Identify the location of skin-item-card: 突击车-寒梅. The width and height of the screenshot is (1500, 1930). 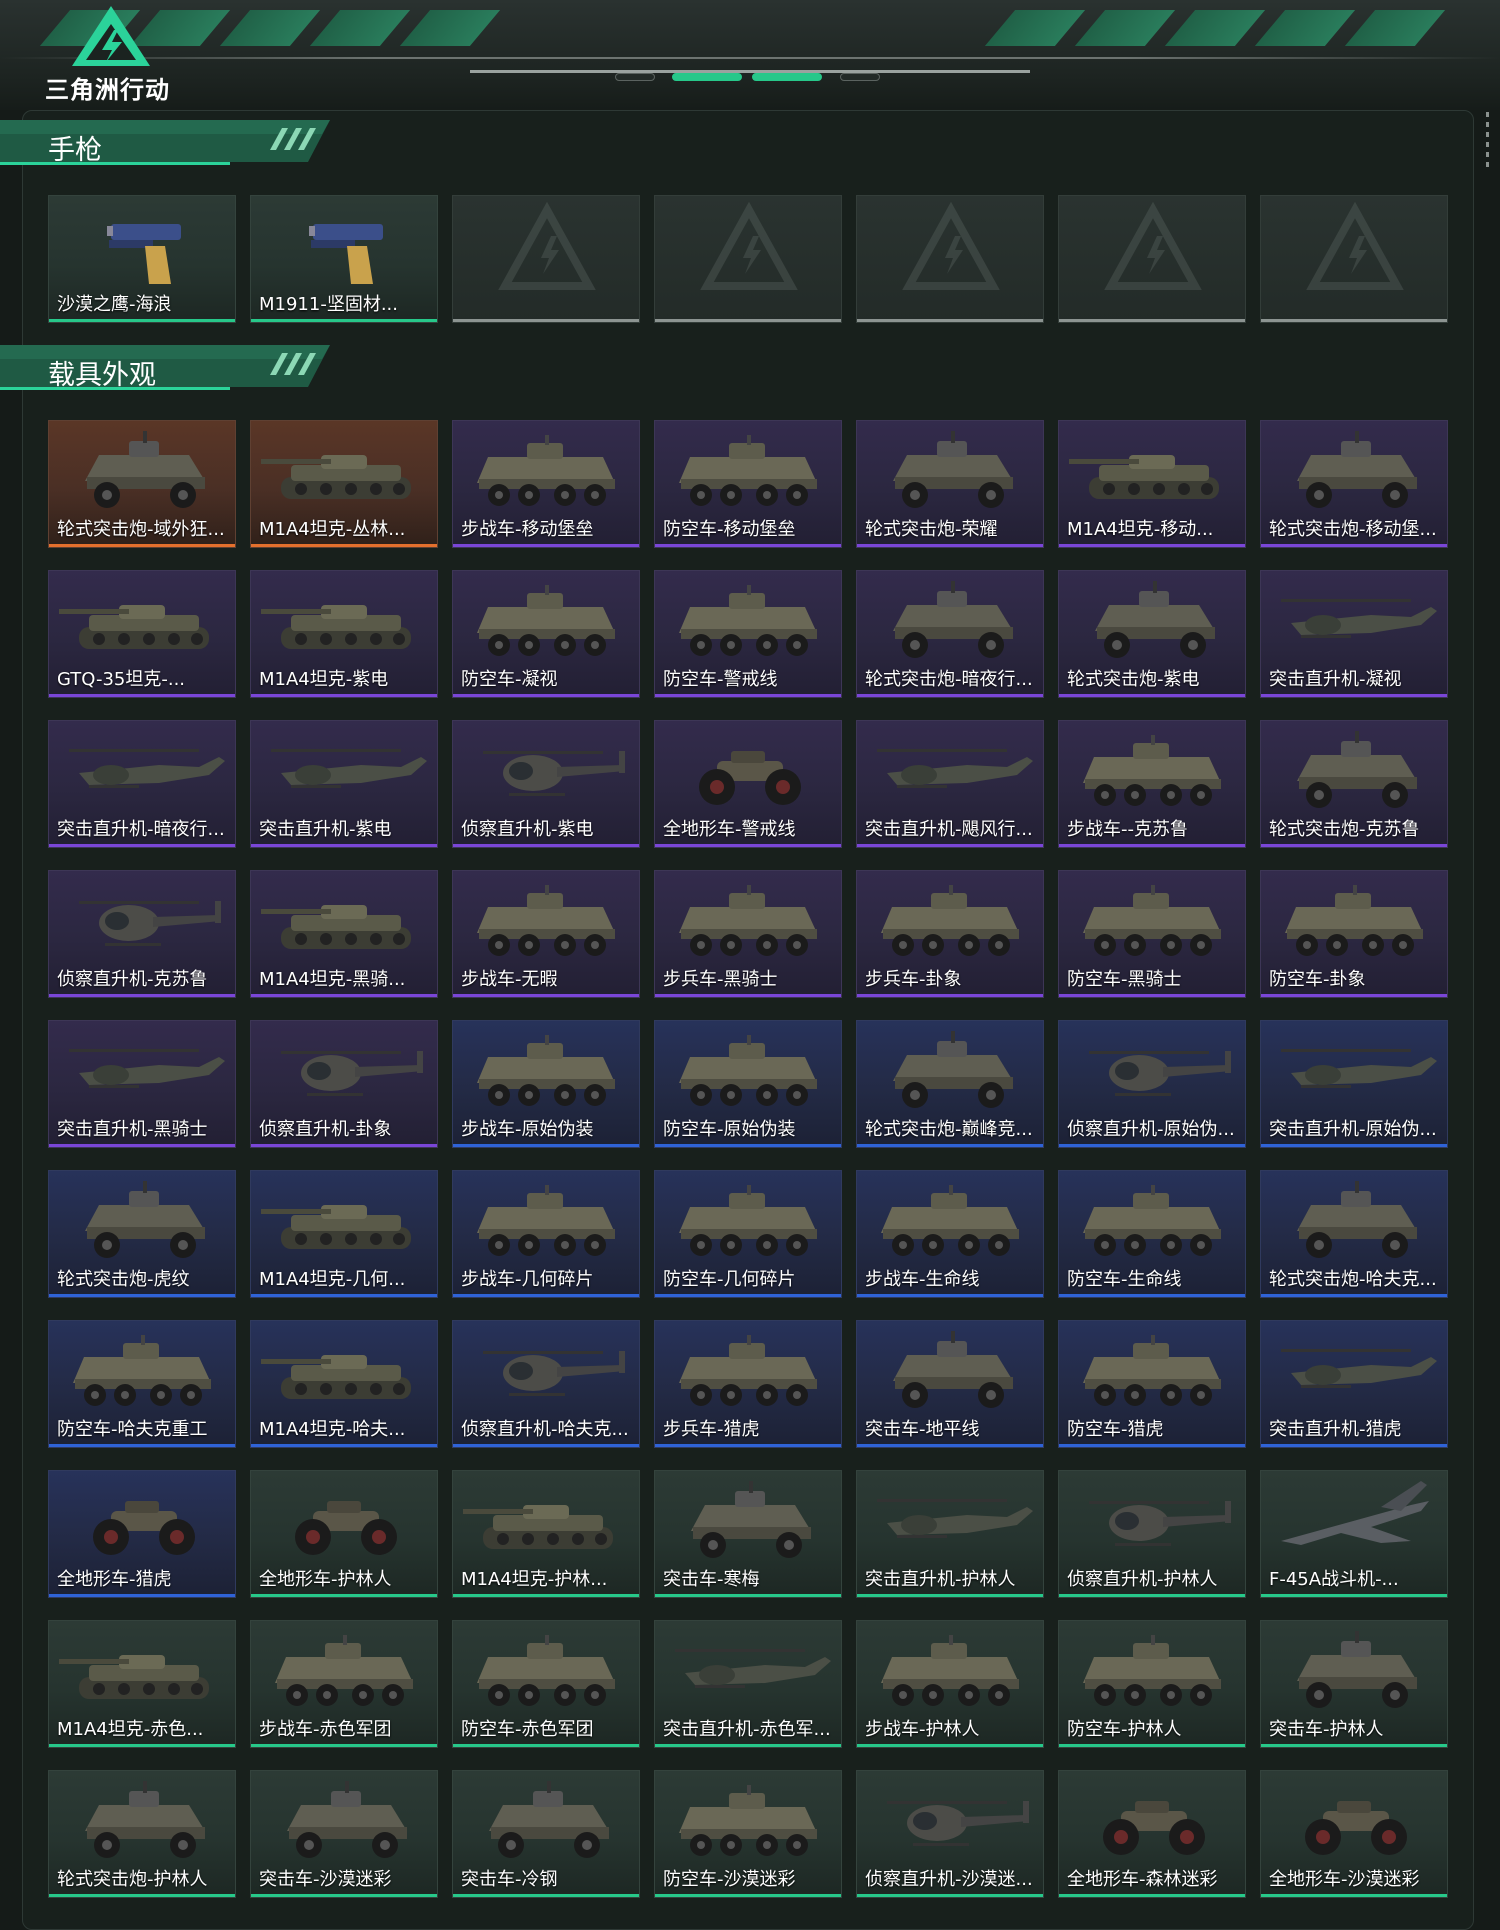
(748, 1534).